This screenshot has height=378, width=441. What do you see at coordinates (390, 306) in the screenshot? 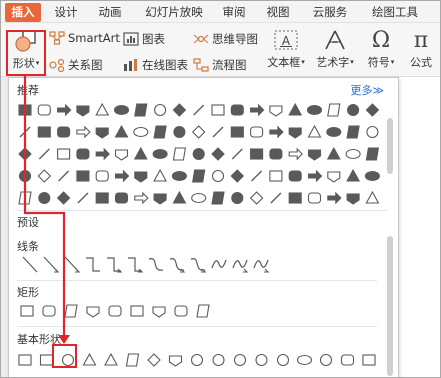
I see `preset-scrollbar` at bounding box center [390, 306].